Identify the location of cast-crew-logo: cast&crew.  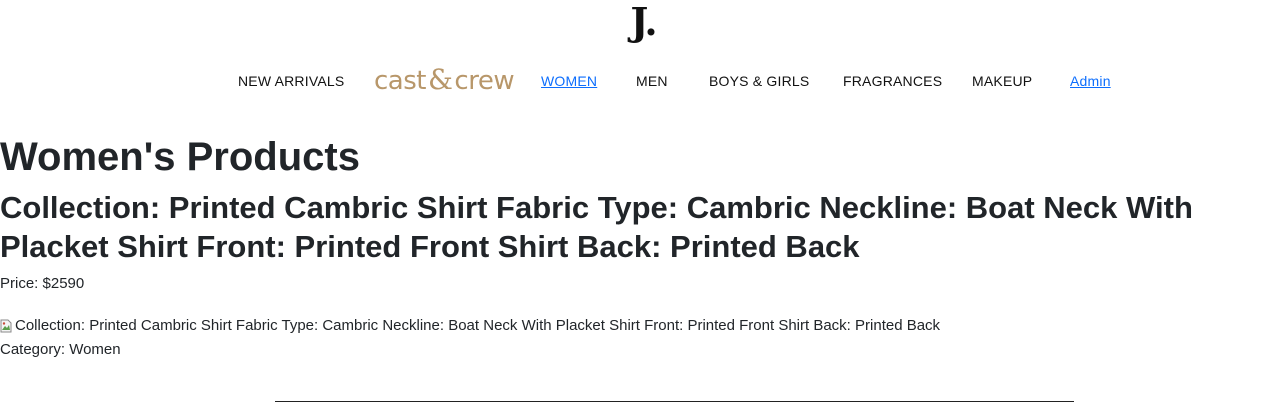
(444, 80).